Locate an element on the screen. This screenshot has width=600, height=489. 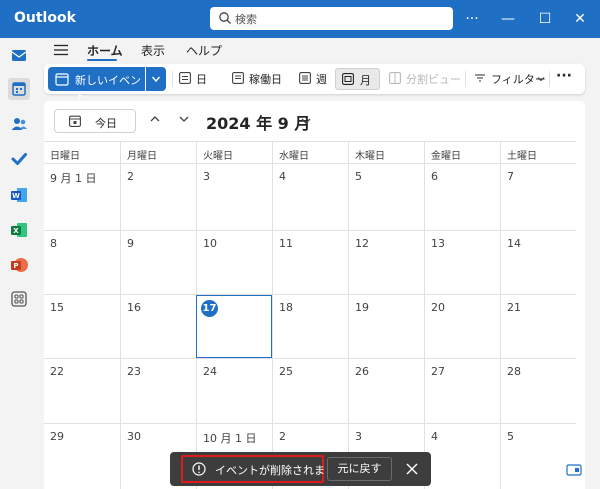
day-number: 25 is located at coordinates (286, 371).